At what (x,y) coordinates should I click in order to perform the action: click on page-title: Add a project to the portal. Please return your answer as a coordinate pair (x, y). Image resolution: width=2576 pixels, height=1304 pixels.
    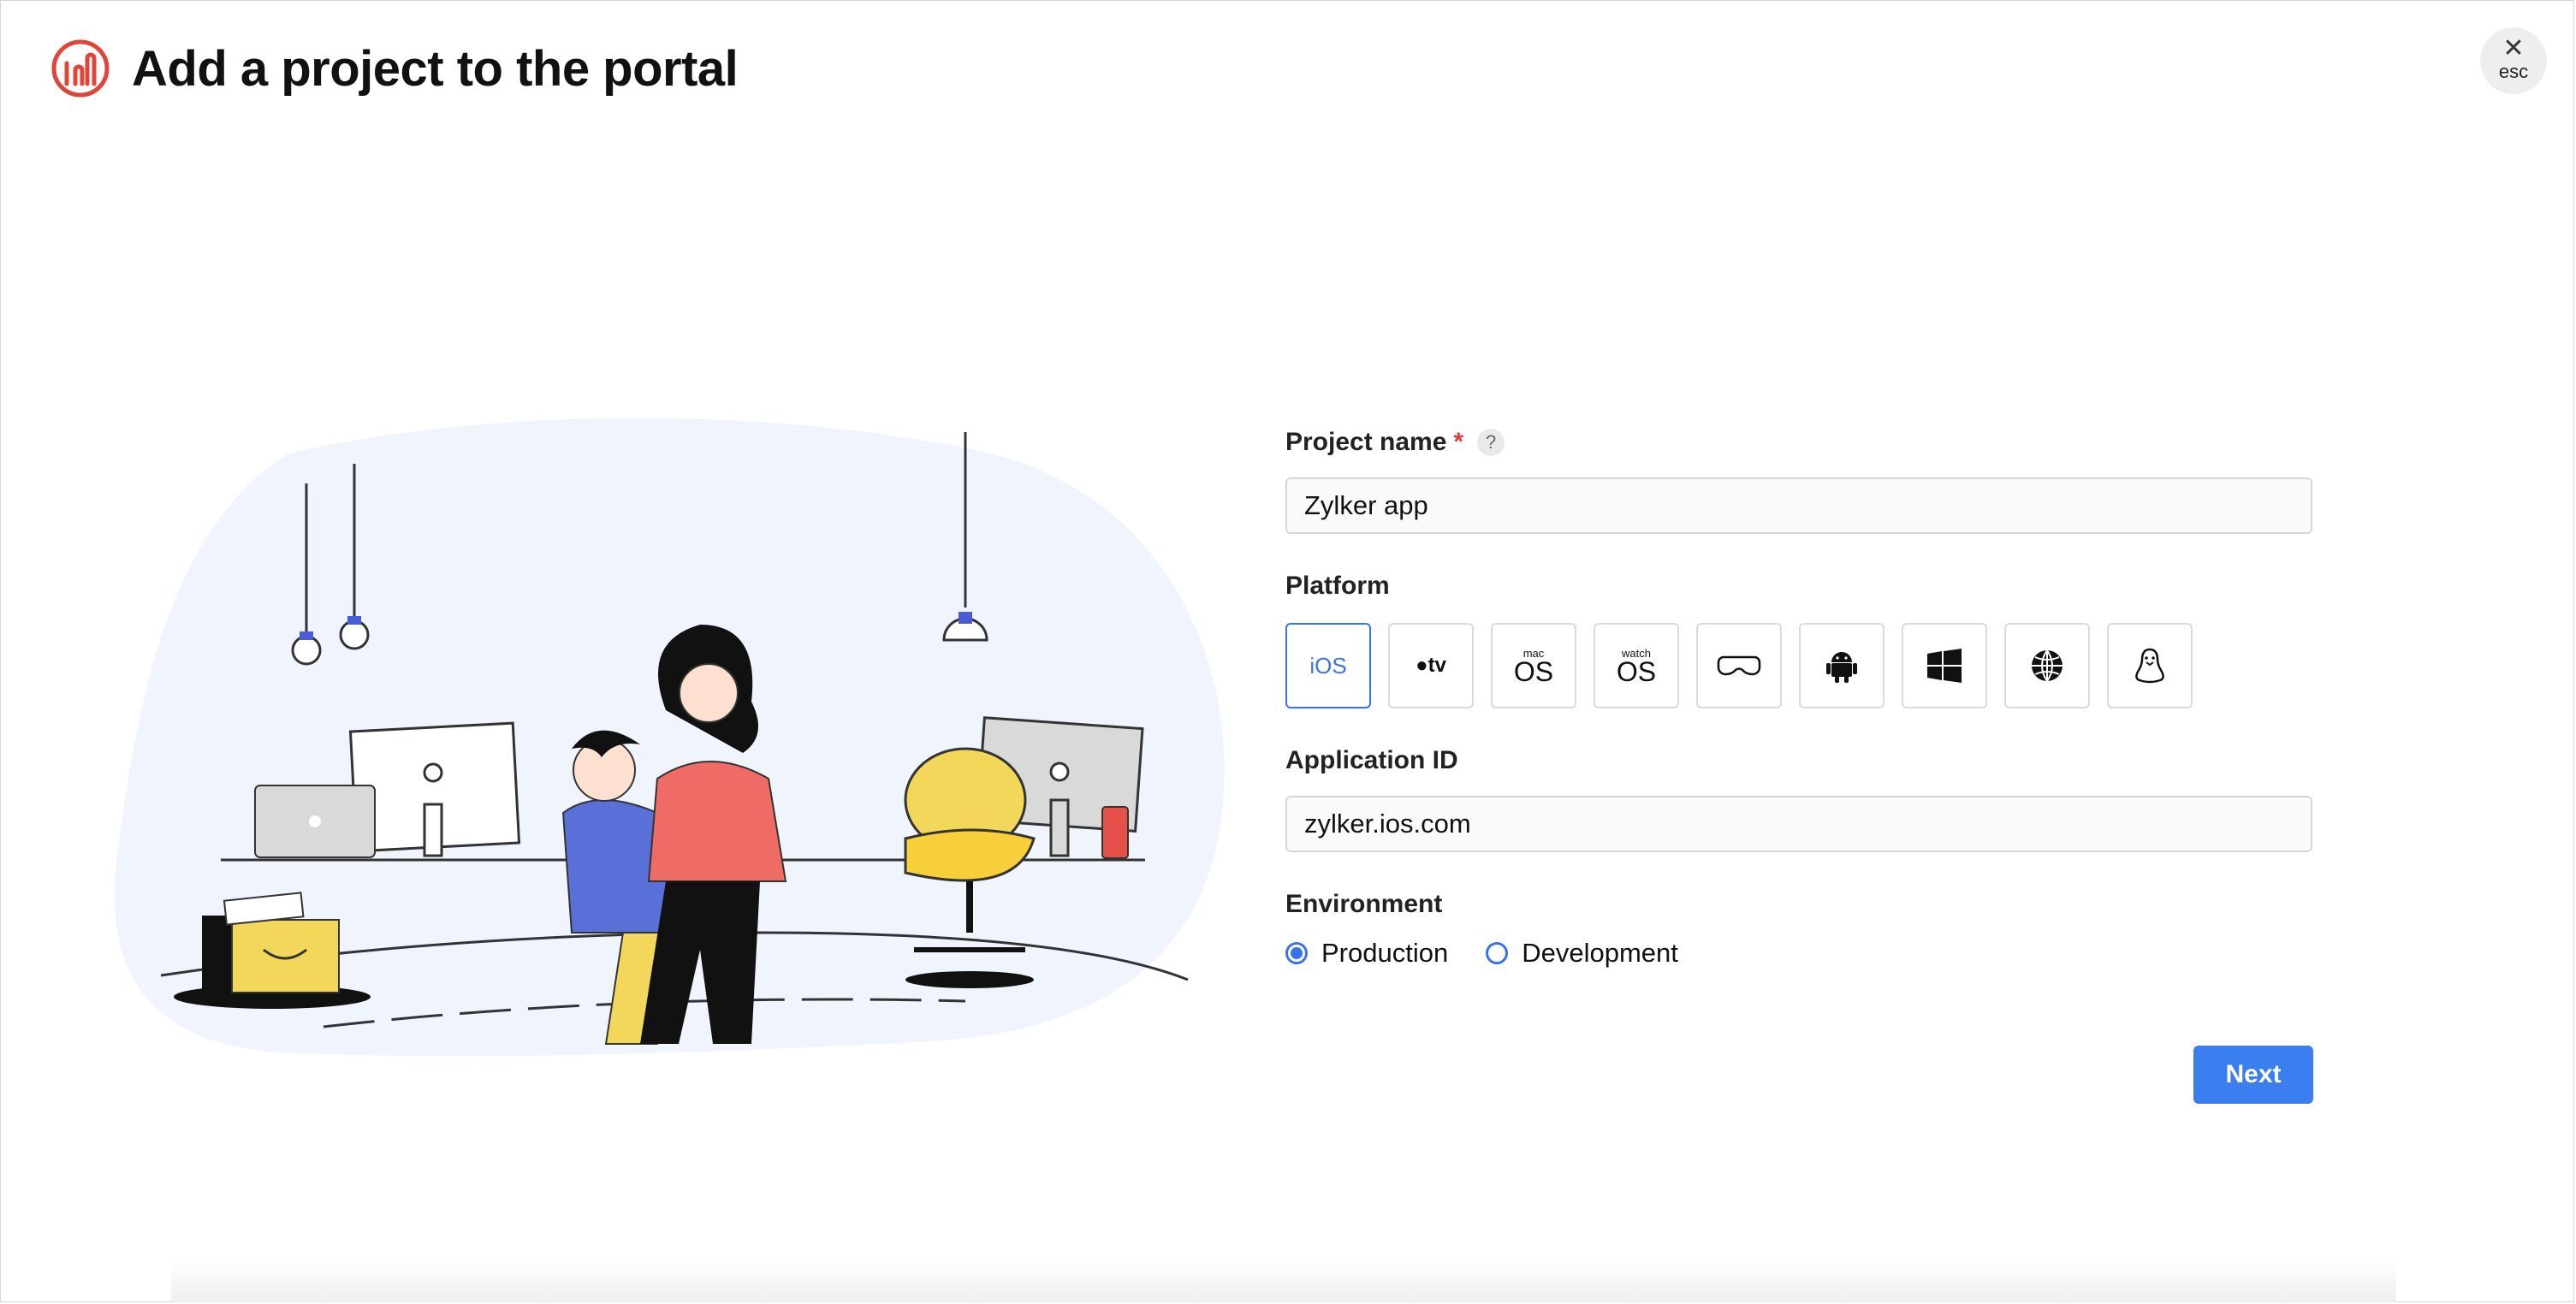
    Looking at the image, I should click on (435, 68).